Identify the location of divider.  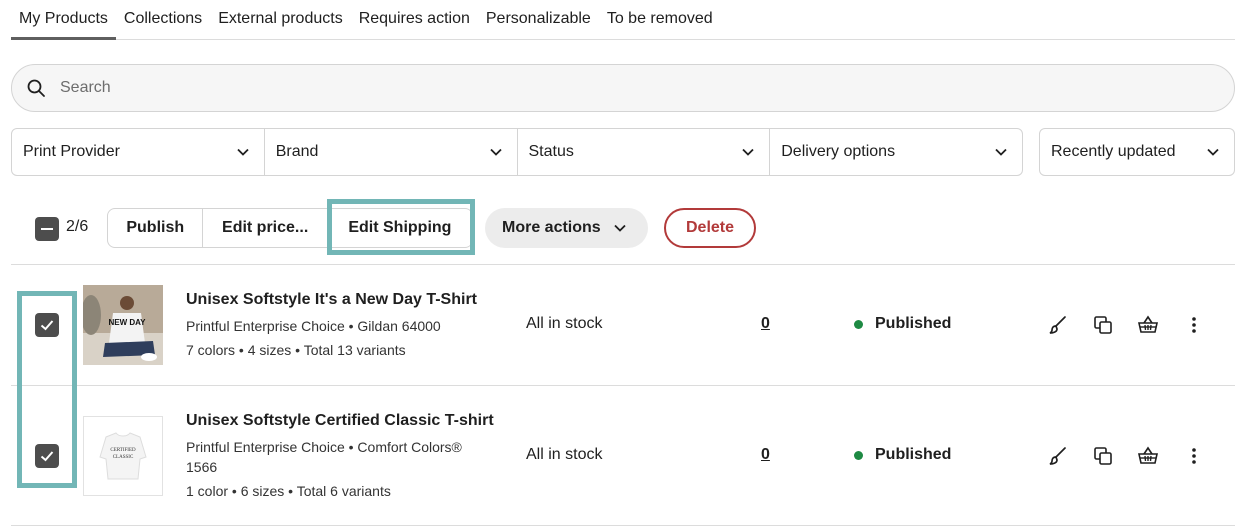
(623, 525).